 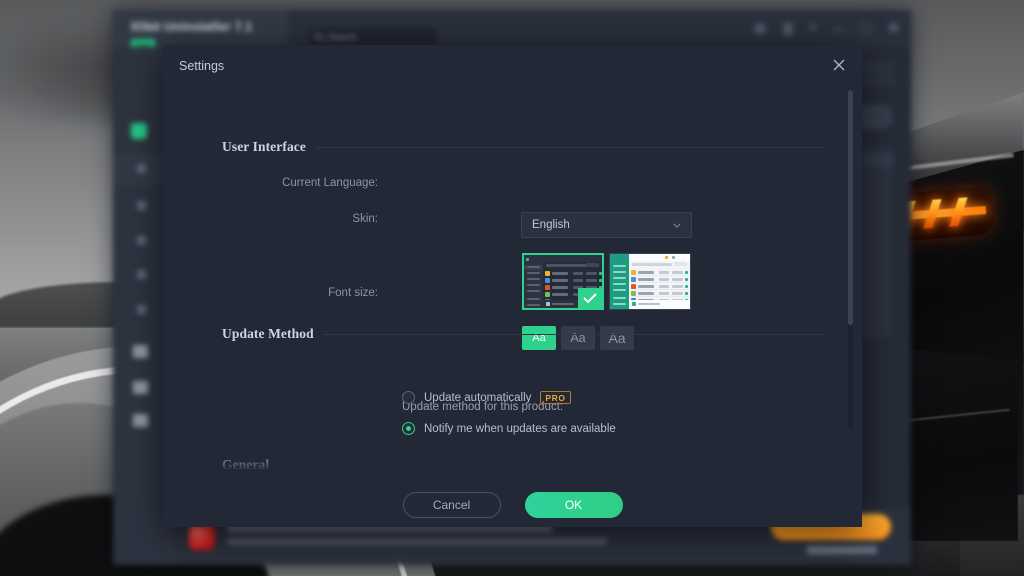 I want to click on app-titlebar: IObit Uninstaller 7.1 Free Search, so click(x=512, y=30).